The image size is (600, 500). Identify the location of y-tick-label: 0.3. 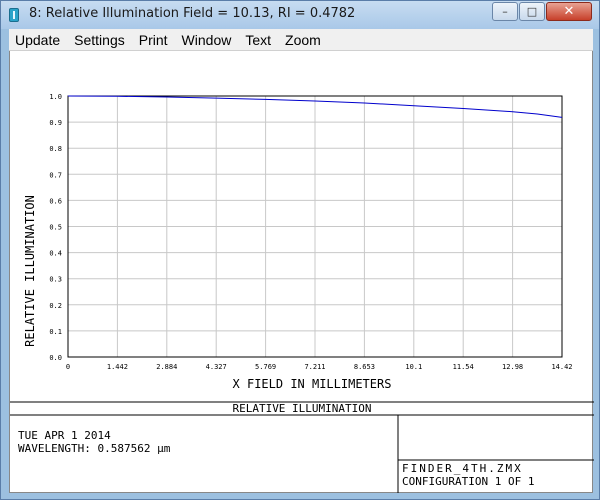
(55, 280).